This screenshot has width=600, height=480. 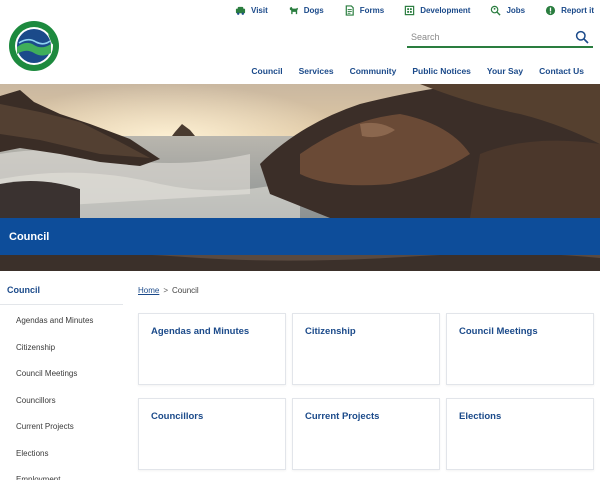 What do you see at coordinates (62, 348) in the screenshot?
I see `sidebar-item-citizenship: Citizenship` at bounding box center [62, 348].